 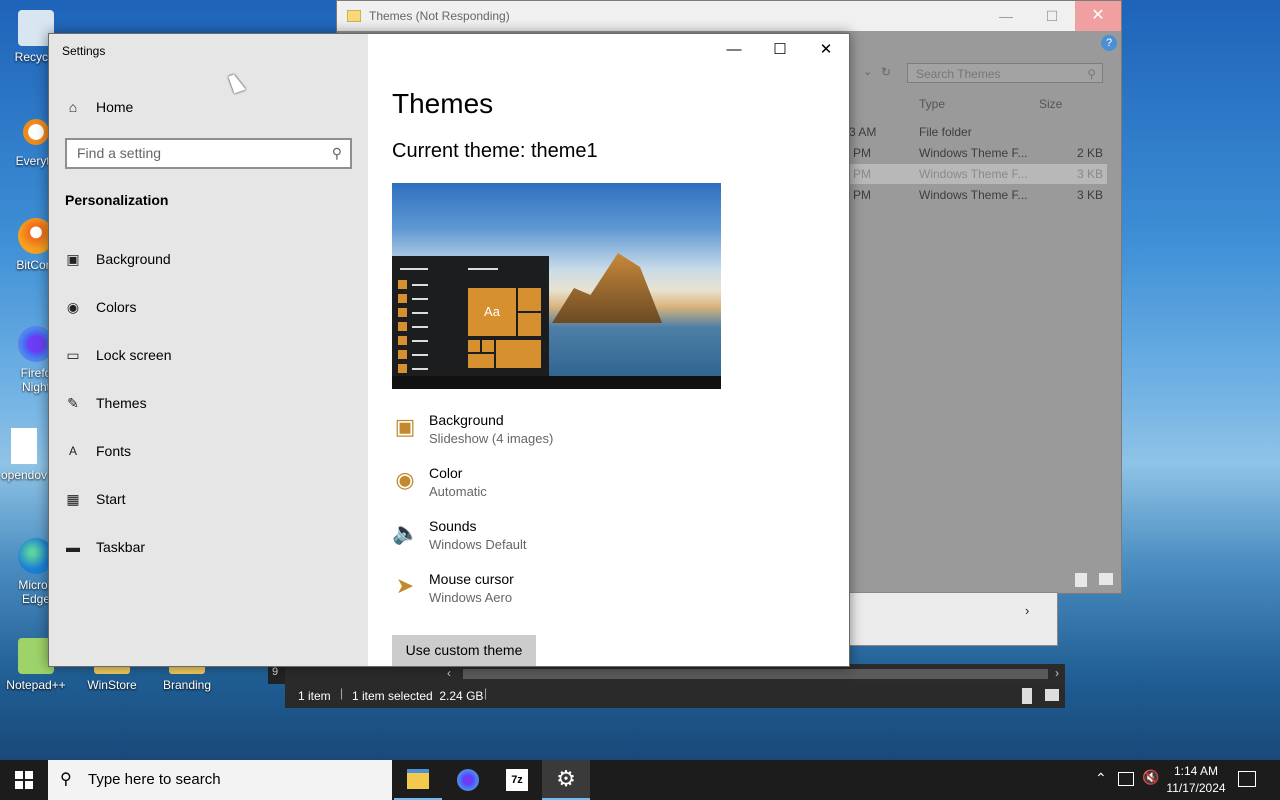 I want to click on property-name: Sounds, so click(x=453, y=526).